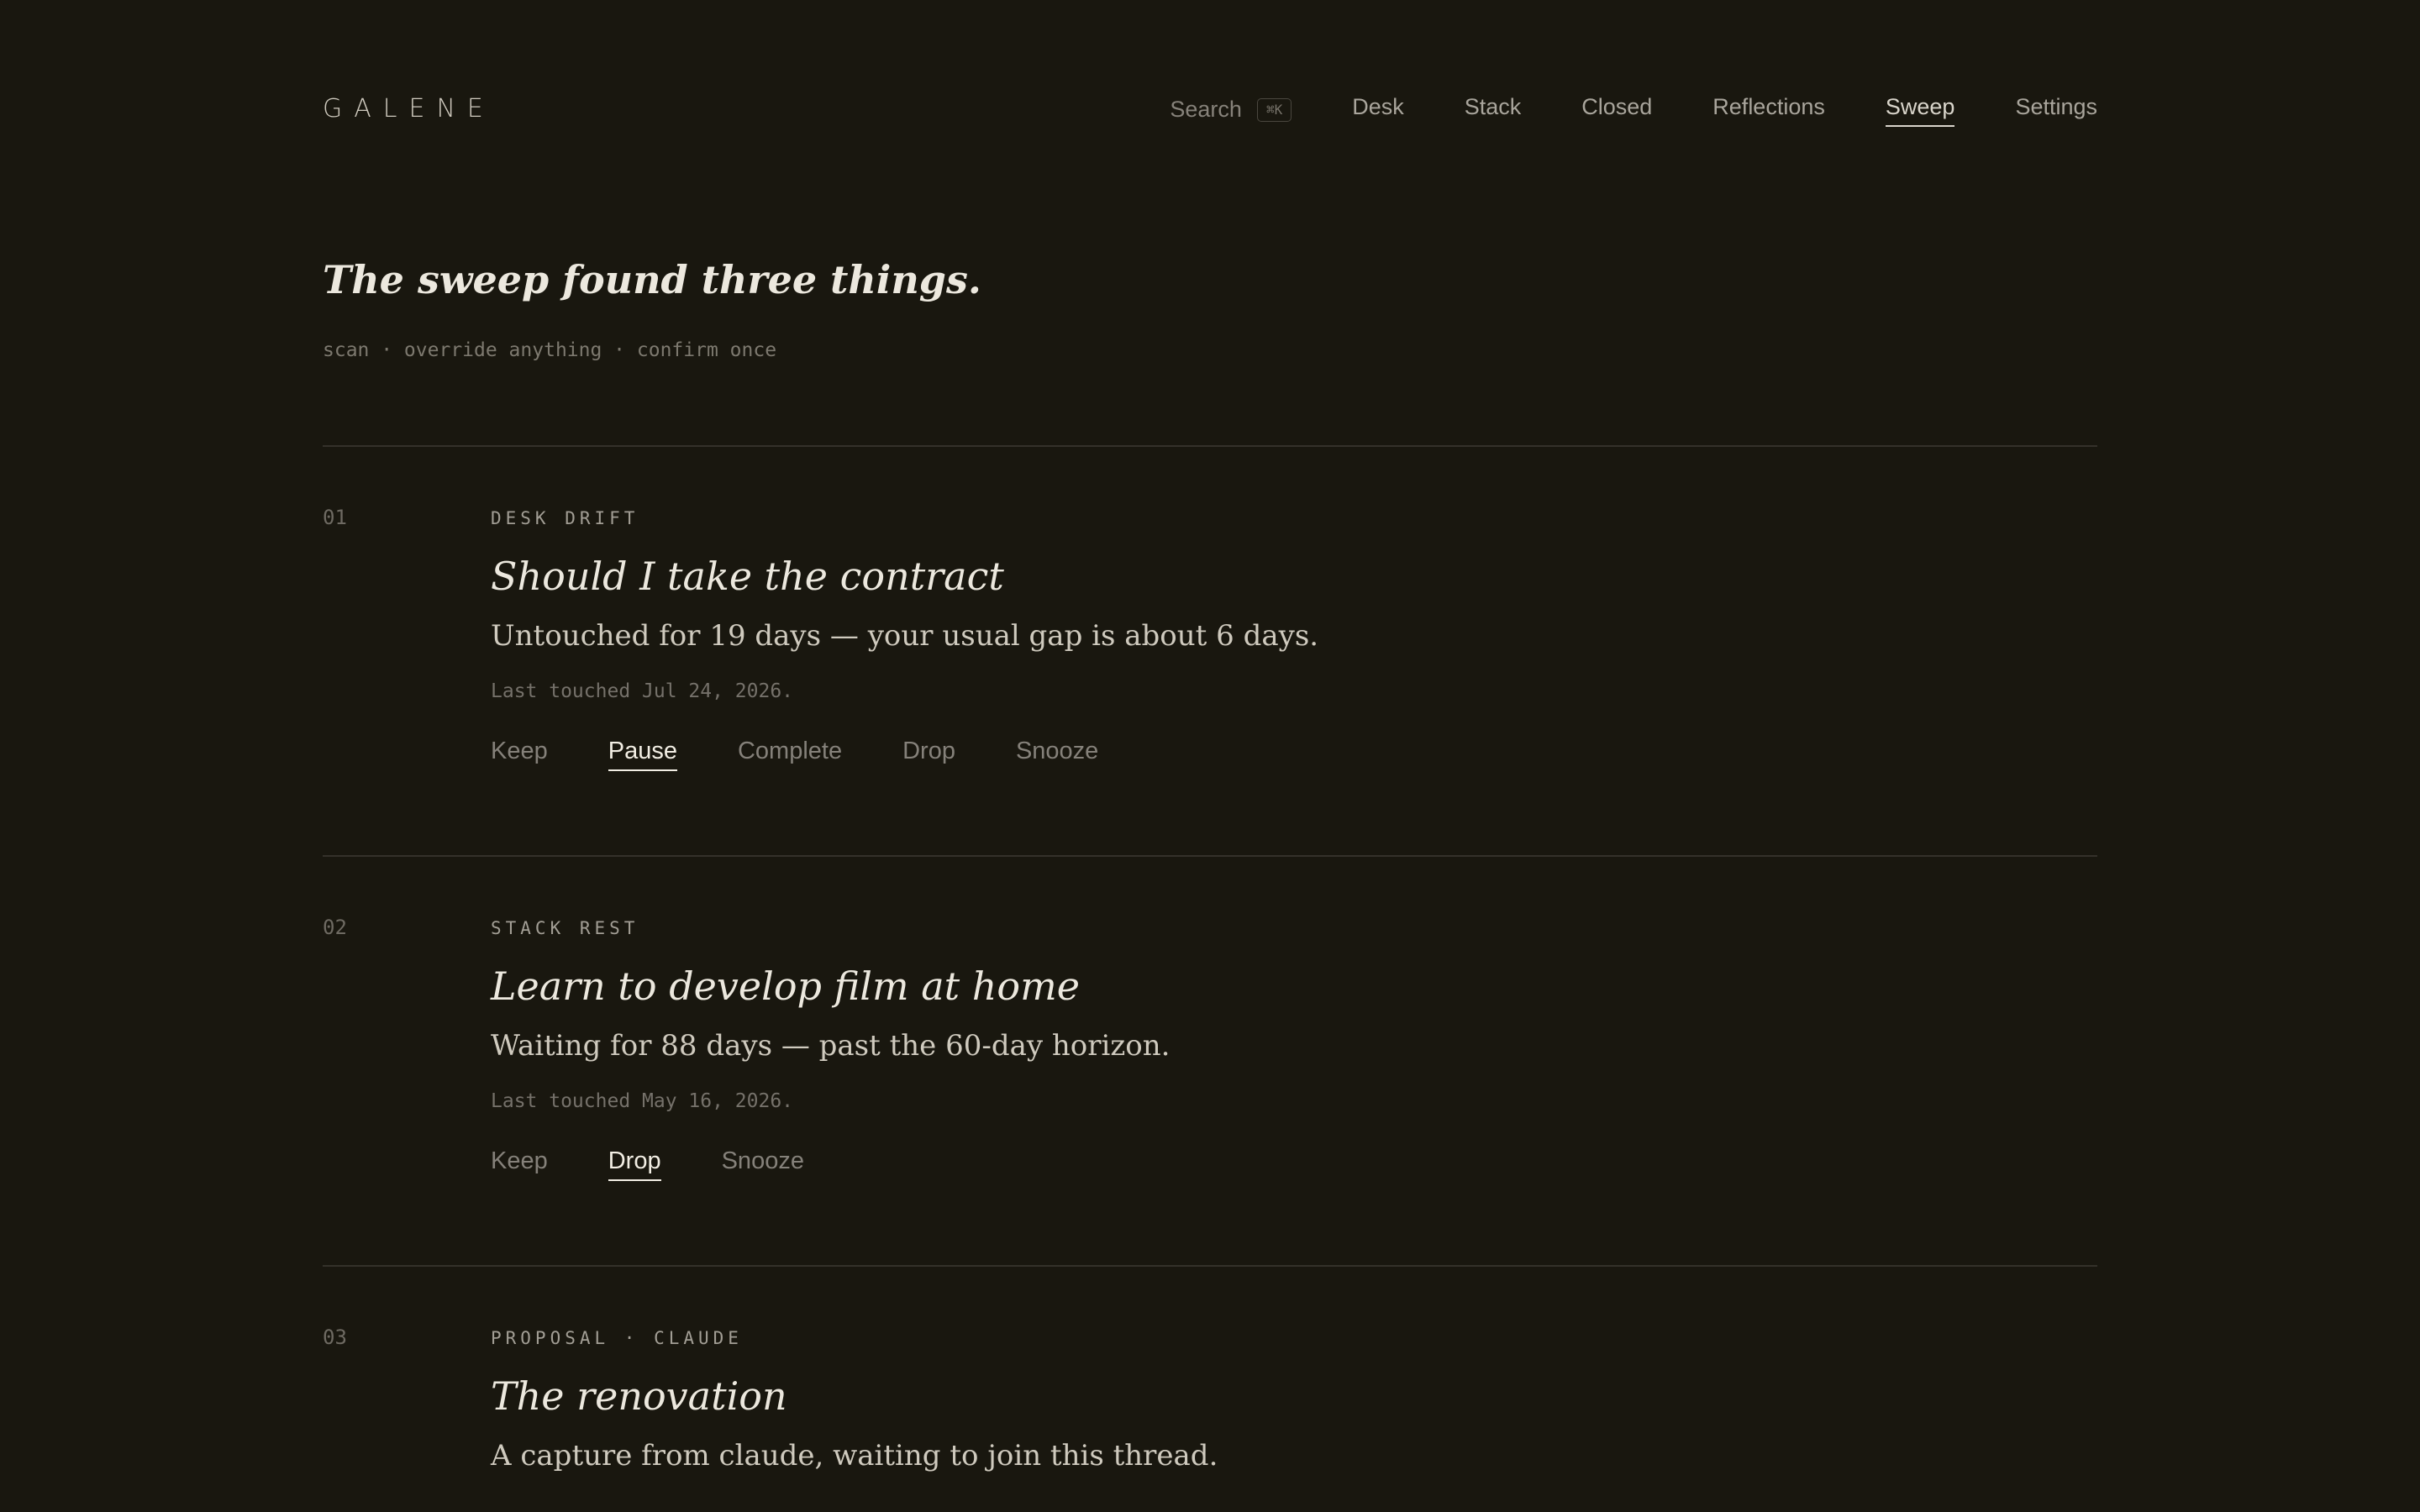 The image size is (2420, 1512). What do you see at coordinates (335, 1337) in the screenshot?
I see `item-number: 03` at bounding box center [335, 1337].